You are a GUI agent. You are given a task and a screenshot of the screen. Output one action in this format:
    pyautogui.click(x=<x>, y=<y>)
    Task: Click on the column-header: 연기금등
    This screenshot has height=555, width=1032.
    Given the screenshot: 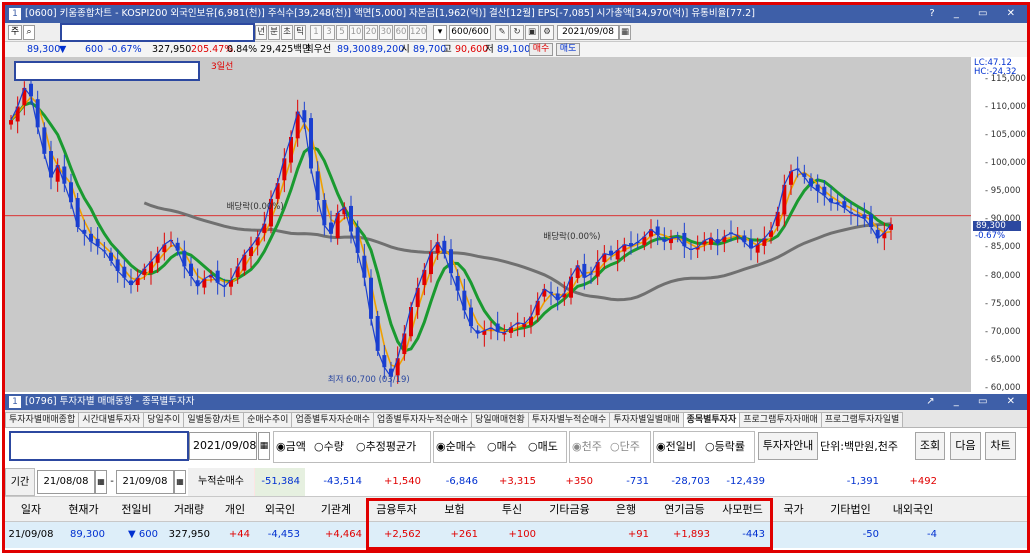 What is the action you would take?
    pyautogui.click(x=684, y=510)
    